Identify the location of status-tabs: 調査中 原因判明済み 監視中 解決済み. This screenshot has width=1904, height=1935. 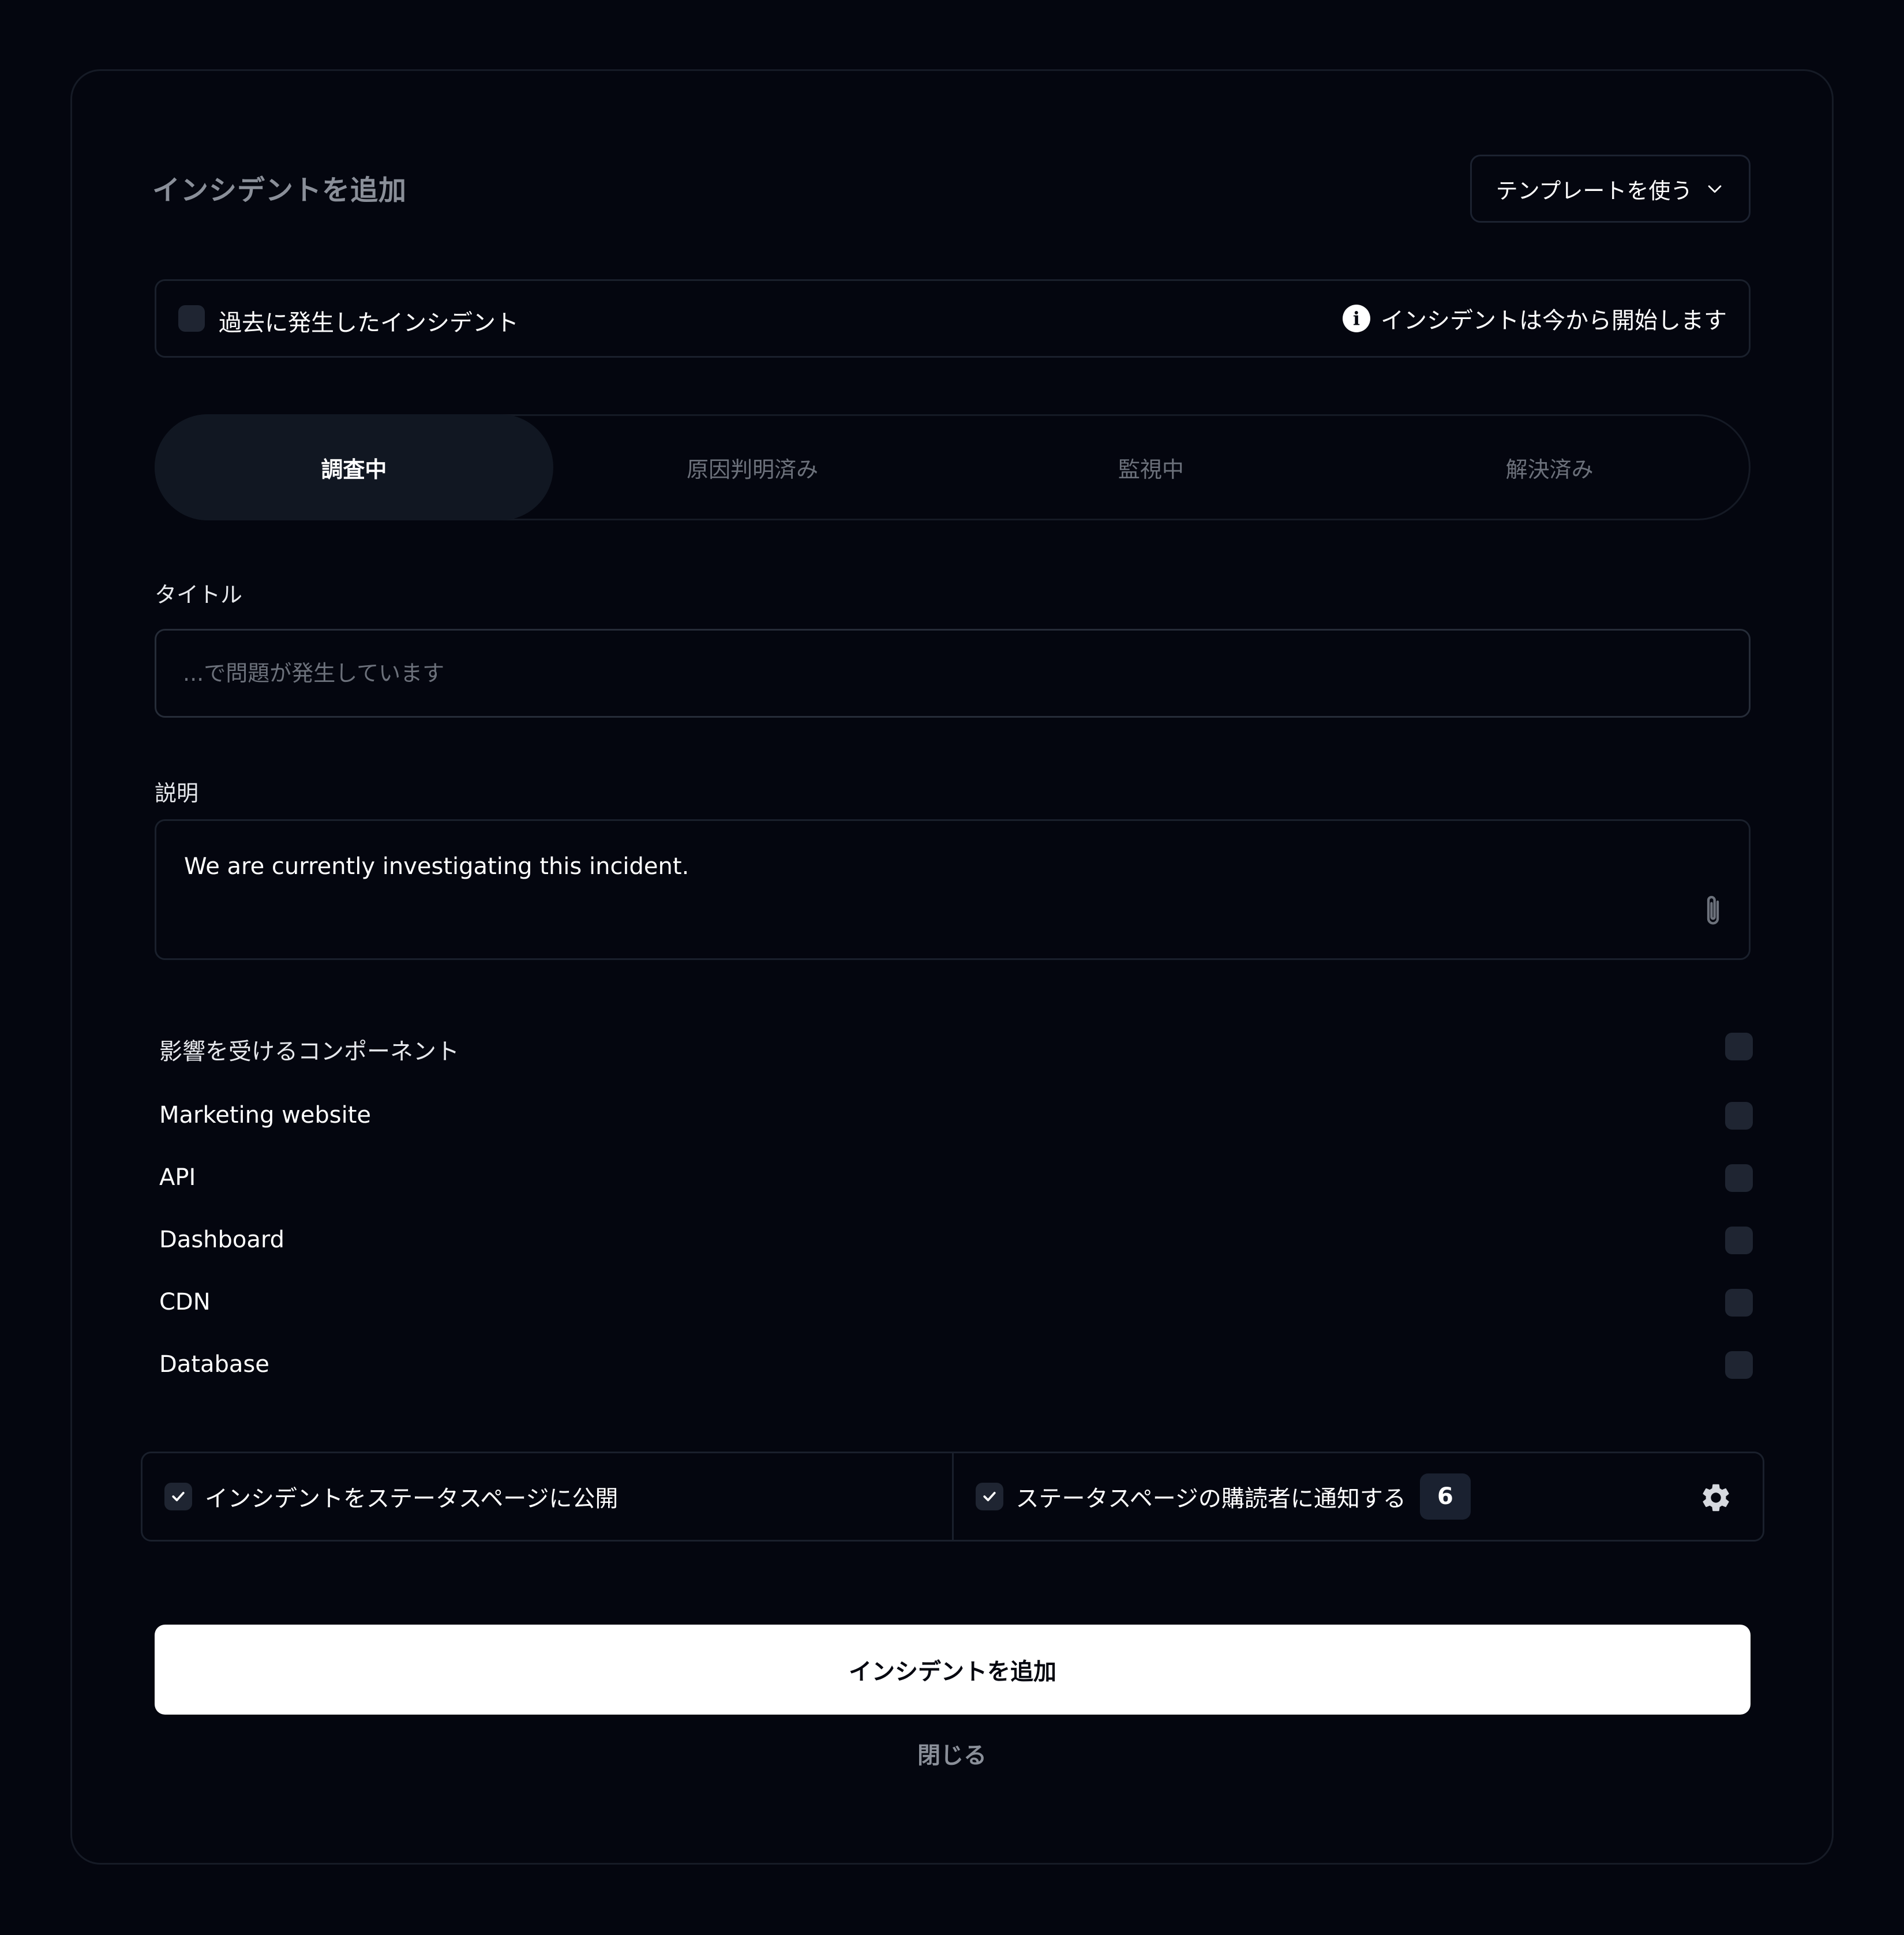
(953, 467).